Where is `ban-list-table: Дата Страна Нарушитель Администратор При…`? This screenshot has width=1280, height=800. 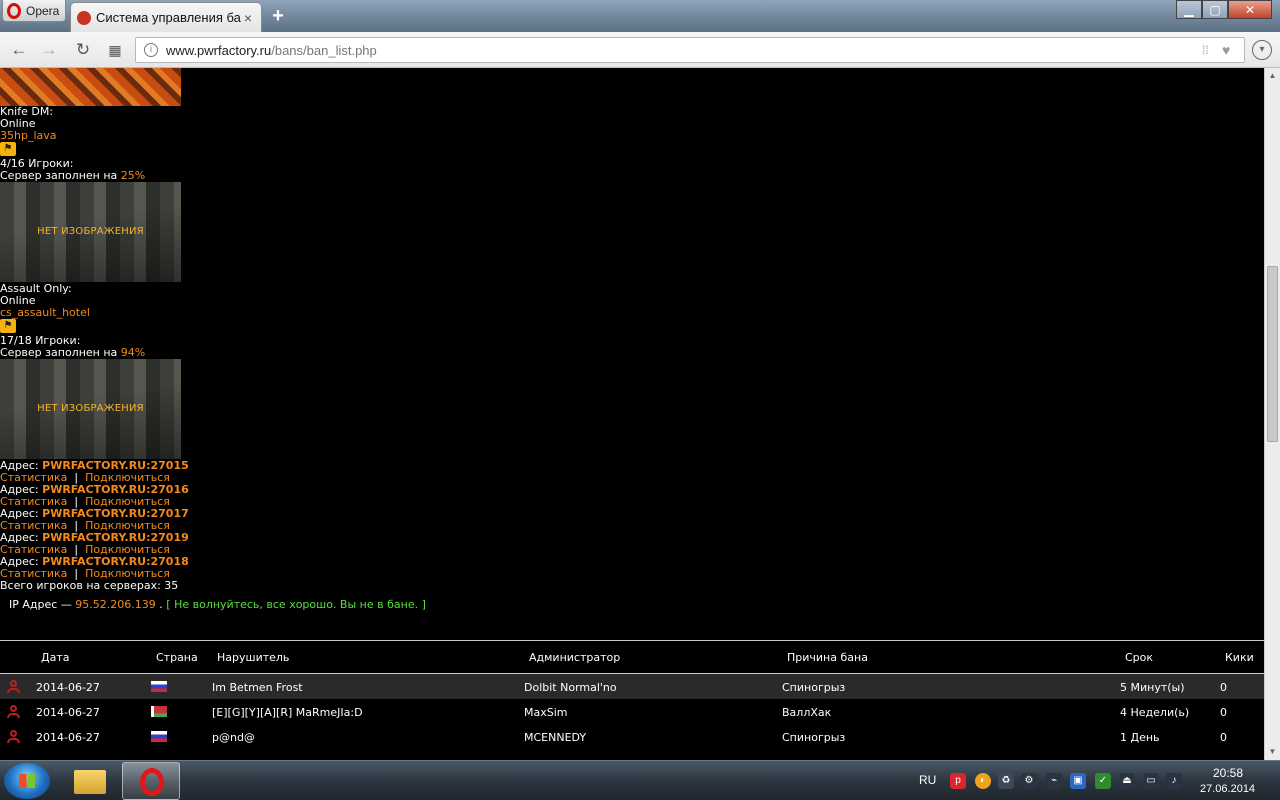 ban-list-table: Дата Страна Нарушитель Администратор При… is located at coordinates (632, 694).